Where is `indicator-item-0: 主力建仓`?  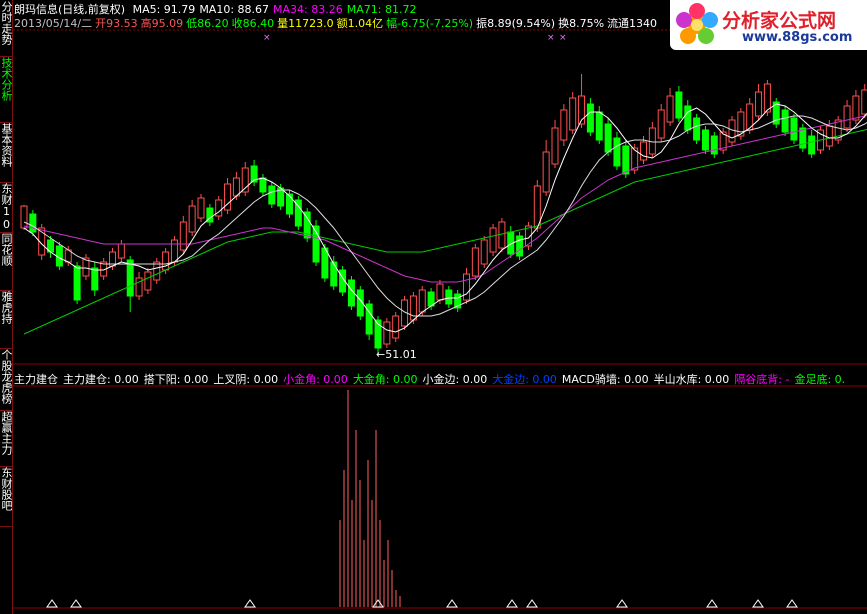
indicator-item-0: 主力建仓 is located at coordinates (36, 379).